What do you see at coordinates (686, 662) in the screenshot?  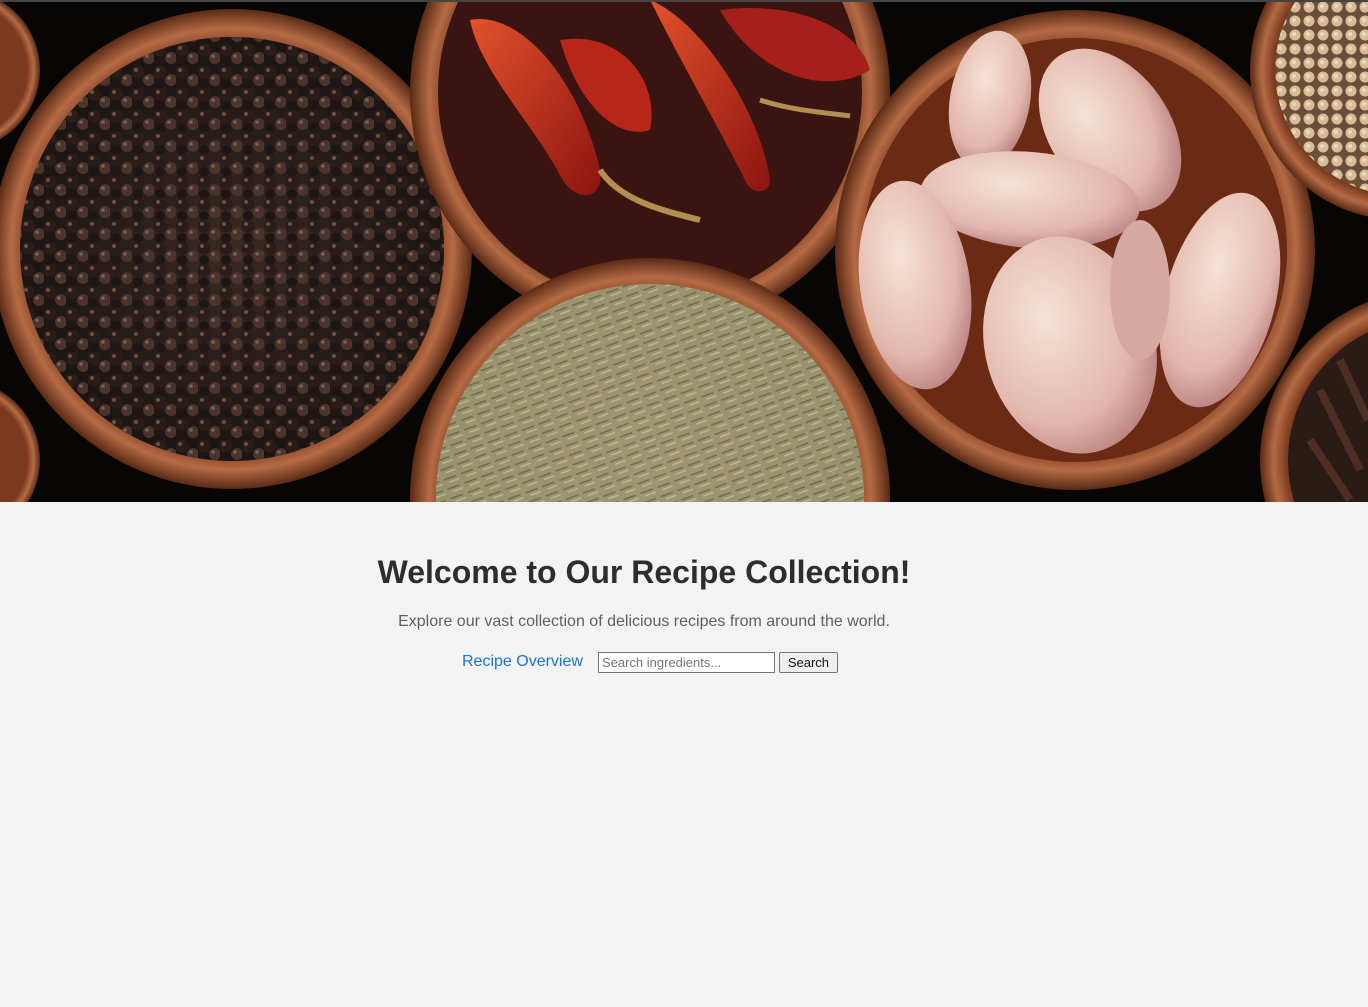 I see `search-input` at bounding box center [686, 662].